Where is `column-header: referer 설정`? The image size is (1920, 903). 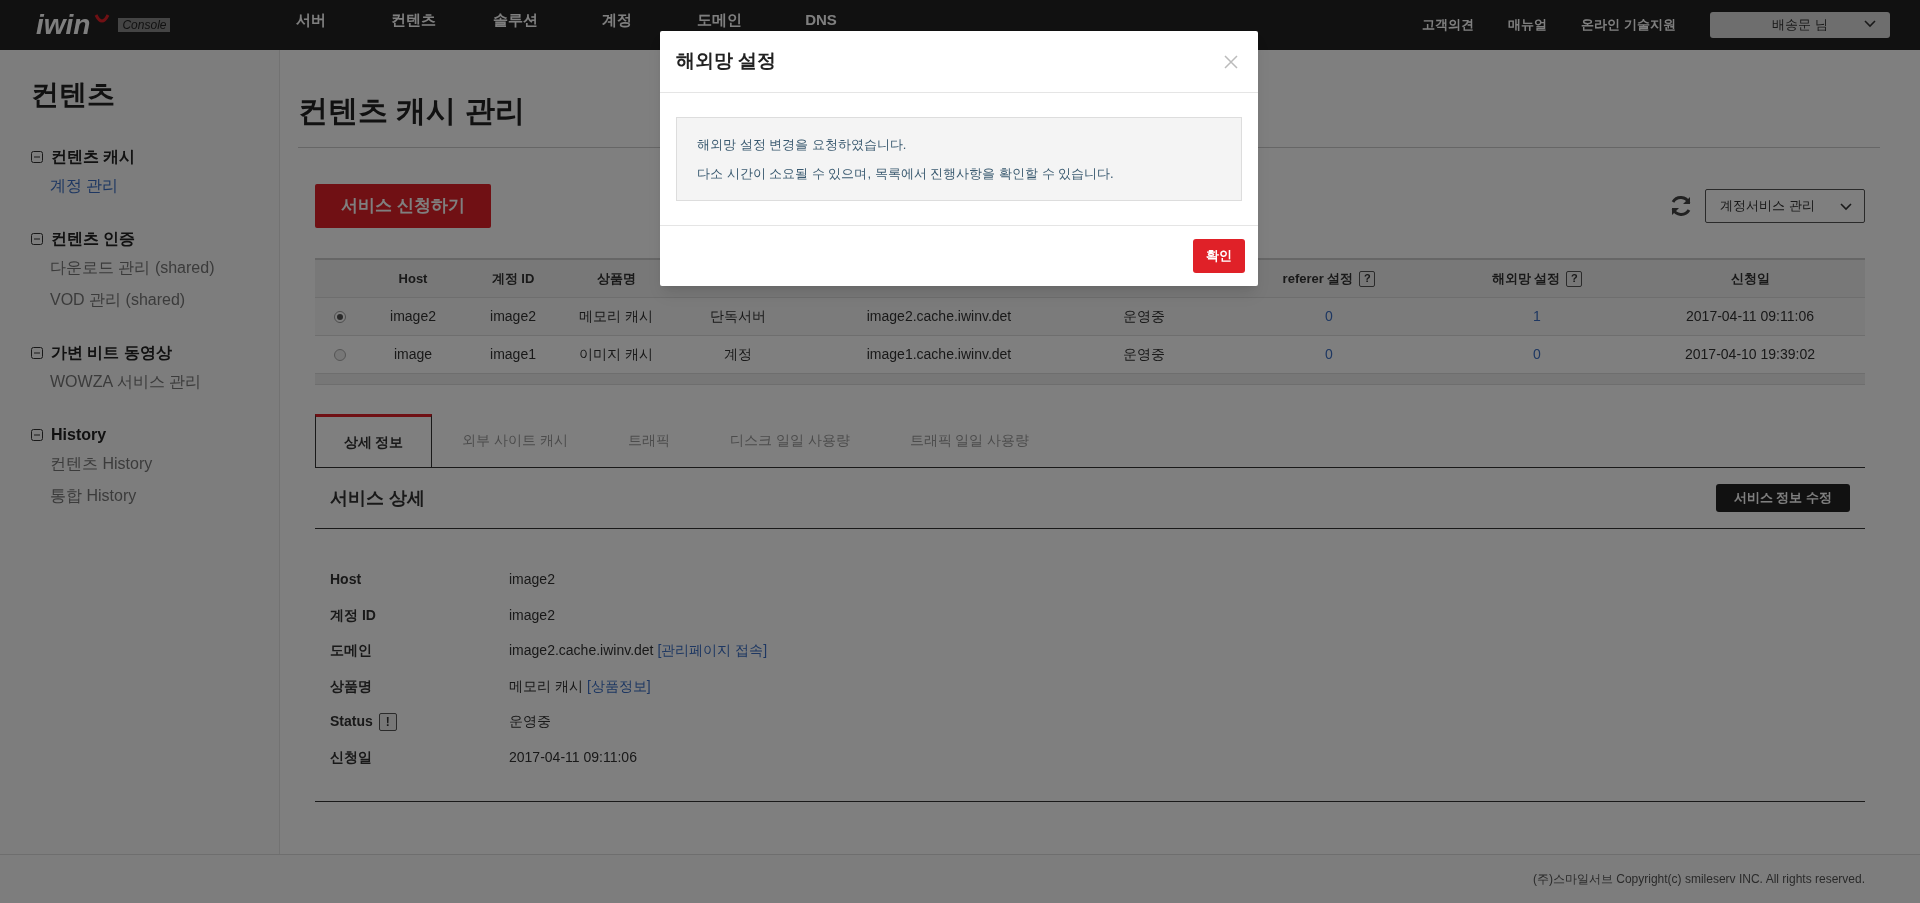 column-header: referer 설정 is located at coordinates (1318, 278).